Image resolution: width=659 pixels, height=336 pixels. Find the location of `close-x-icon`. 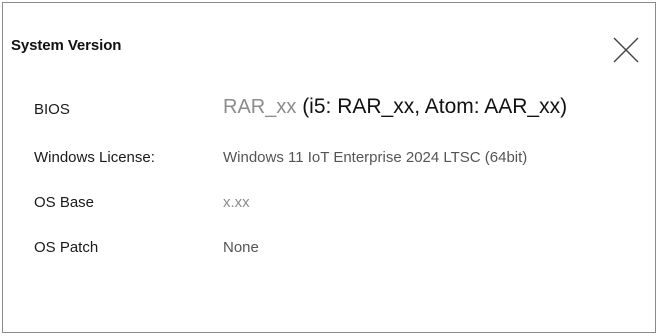

close-x-icon is located at coordinates (626, 50).